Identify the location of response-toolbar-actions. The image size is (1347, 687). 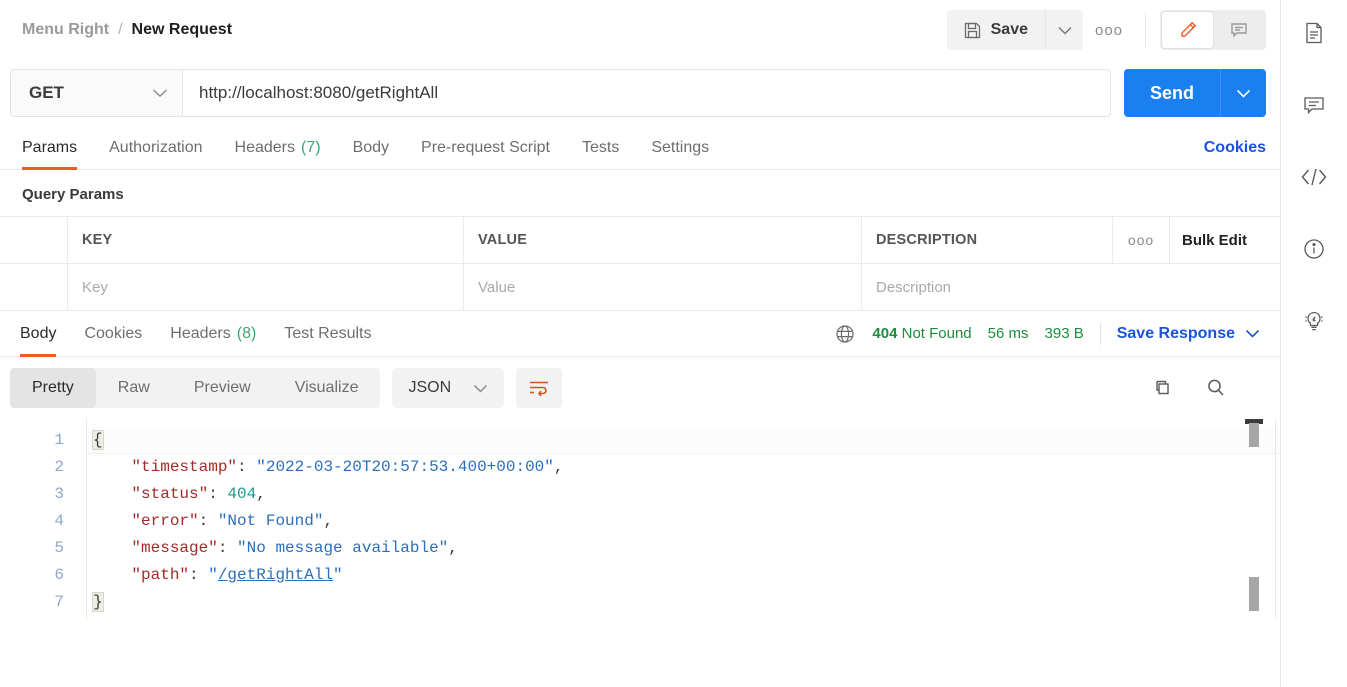
(1208, 388).